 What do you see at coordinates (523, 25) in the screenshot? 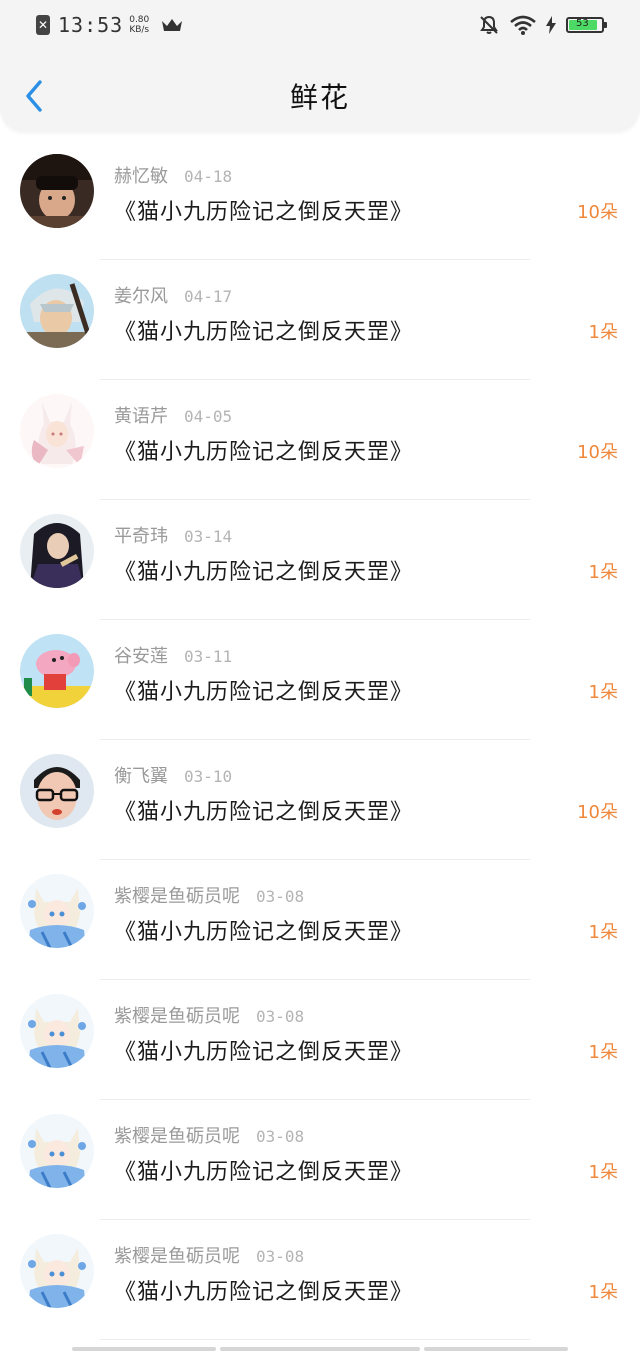
I see `wifi-icon` at bounding box center [523, 25].